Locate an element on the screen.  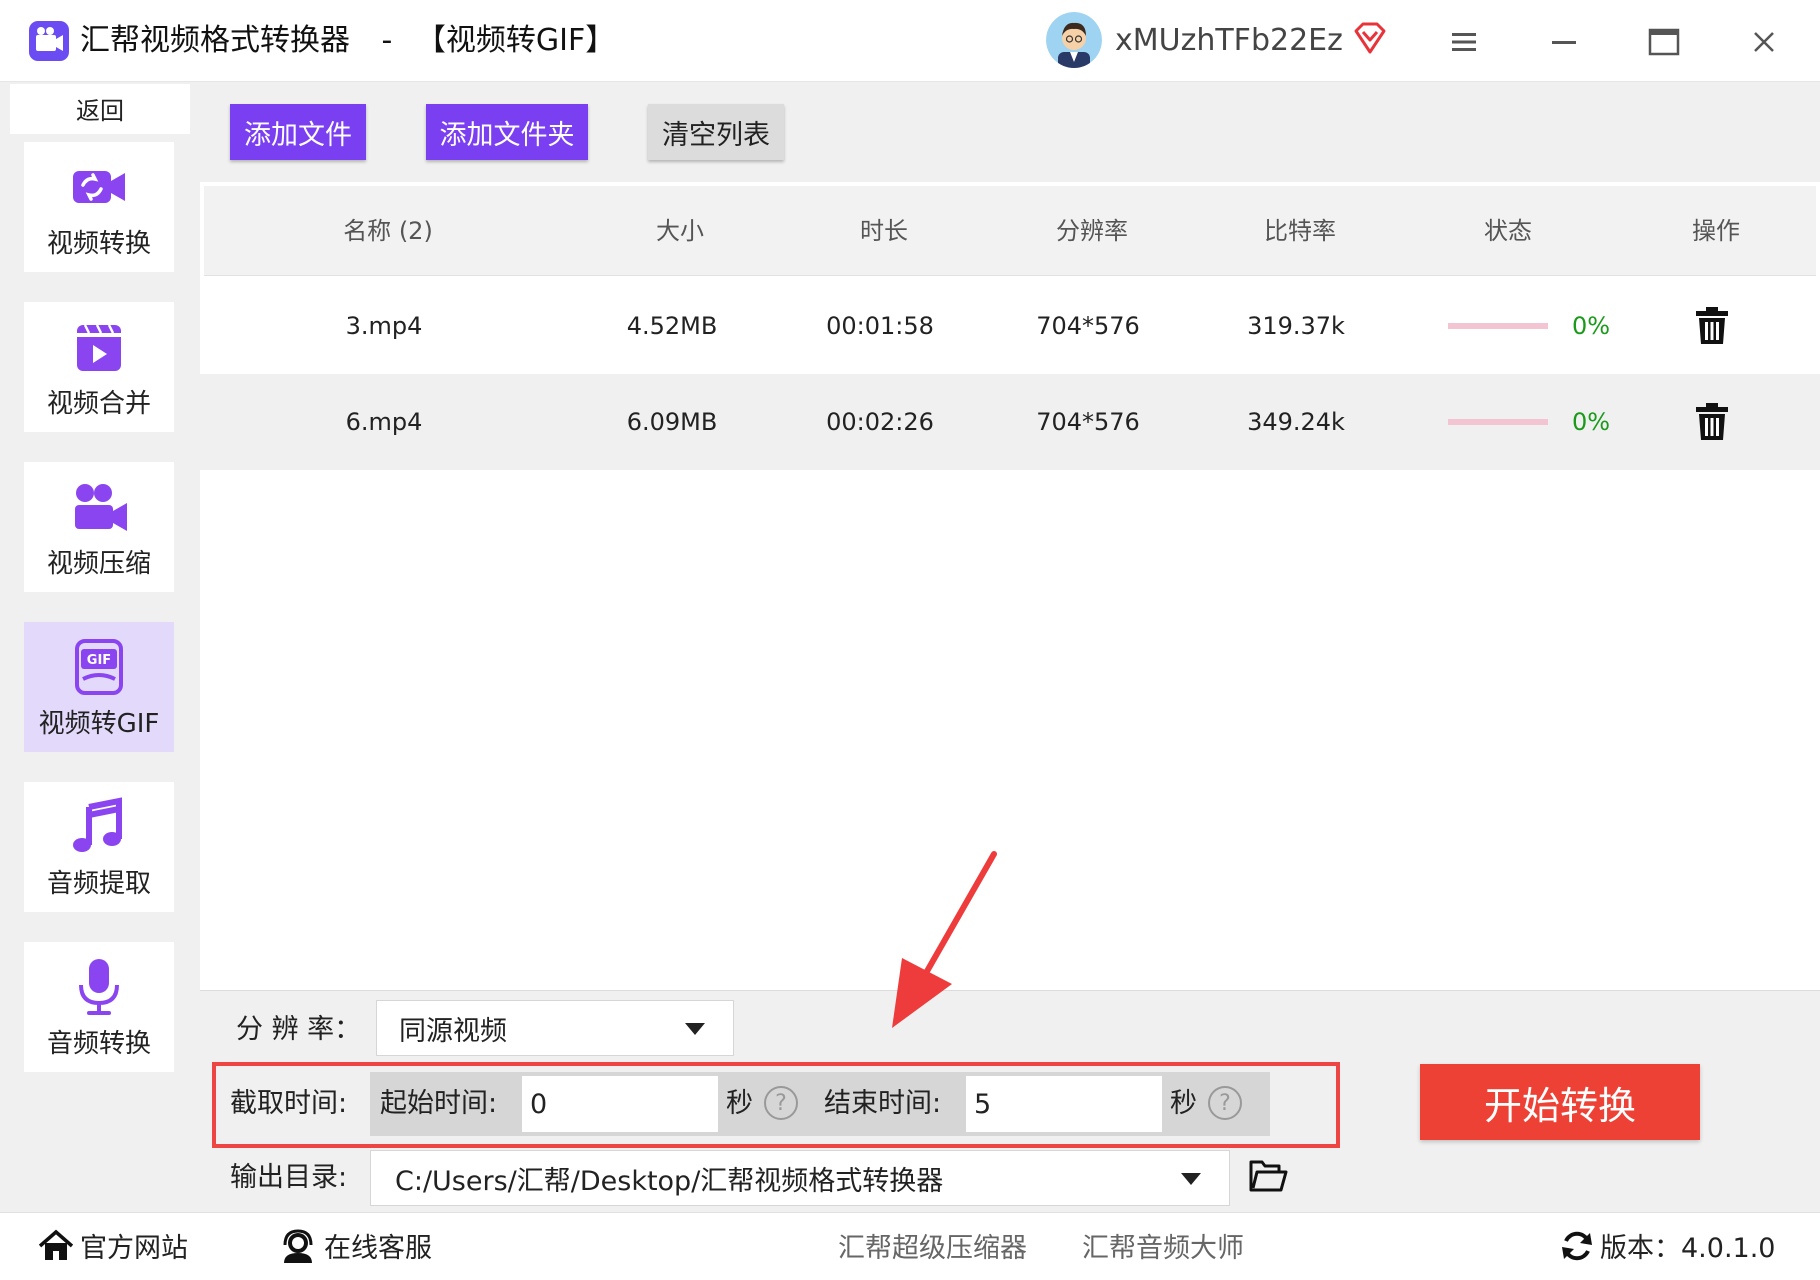
sidebar-item-label: 视频转换 is located at coordinates (98, 243).